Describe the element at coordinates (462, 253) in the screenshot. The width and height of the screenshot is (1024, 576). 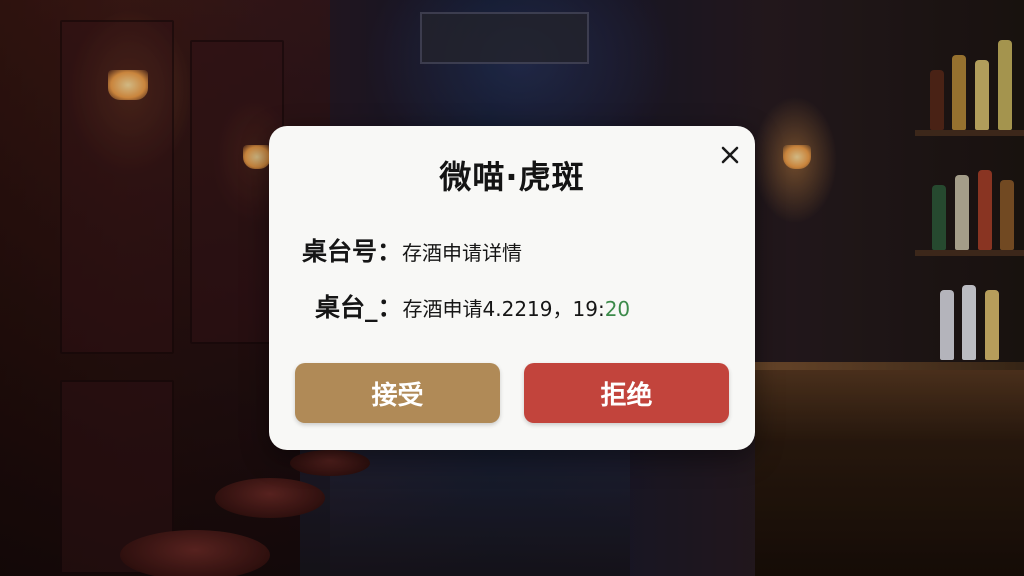
I see `request-details-text: 存酒申请详情` at that location.